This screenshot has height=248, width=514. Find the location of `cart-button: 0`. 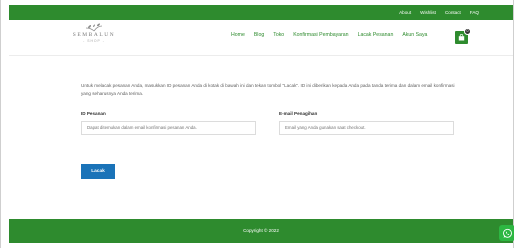

cart-button: 0 is located at coordinates (463, 36).